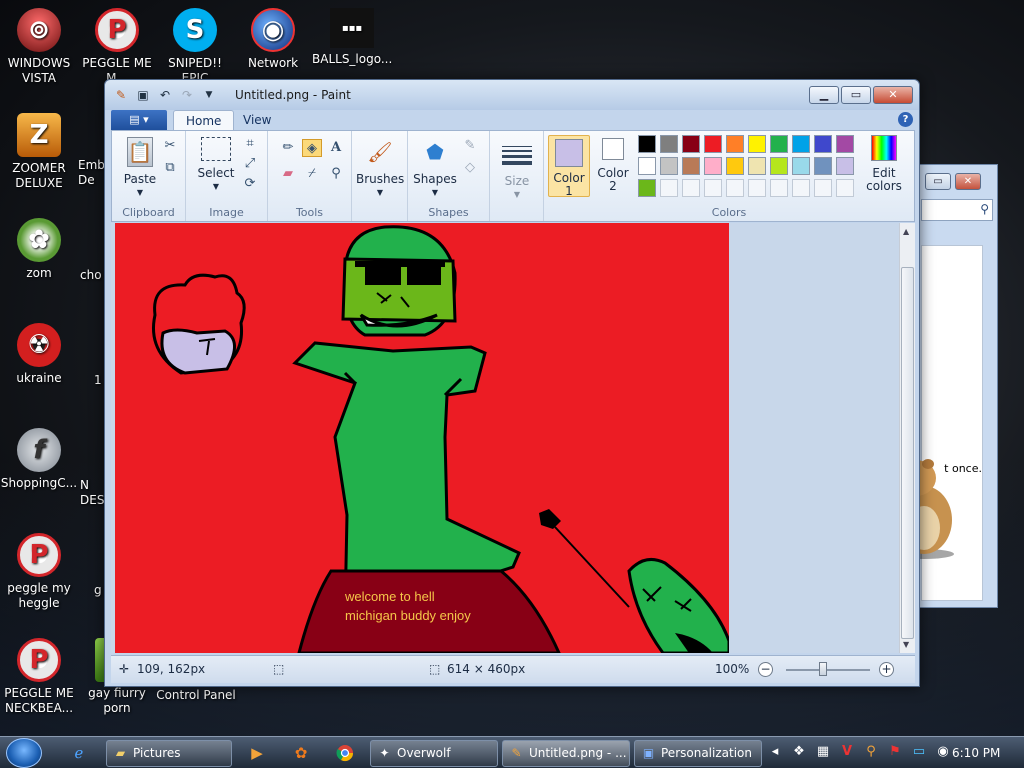  What do you see at coordinates (380, 168) in the screenshot?
I see `brushes-button: 🖌 Brushes ▼` at bounding box center [380, 168].